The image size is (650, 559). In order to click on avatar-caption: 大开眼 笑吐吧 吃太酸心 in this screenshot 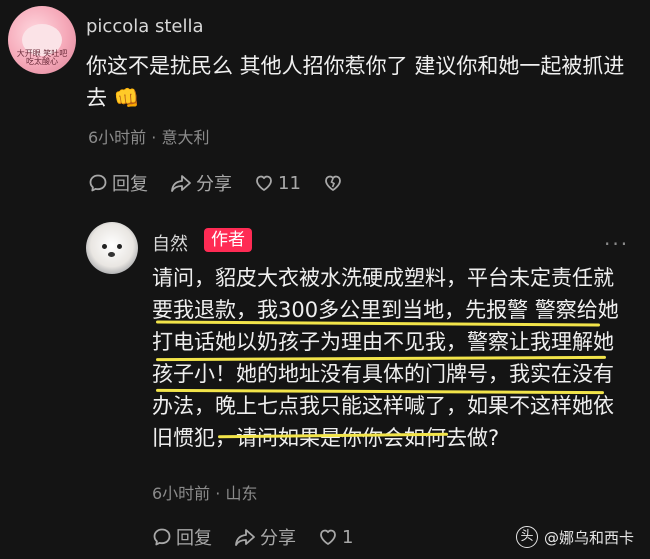, I will do `click(42, 57)`.